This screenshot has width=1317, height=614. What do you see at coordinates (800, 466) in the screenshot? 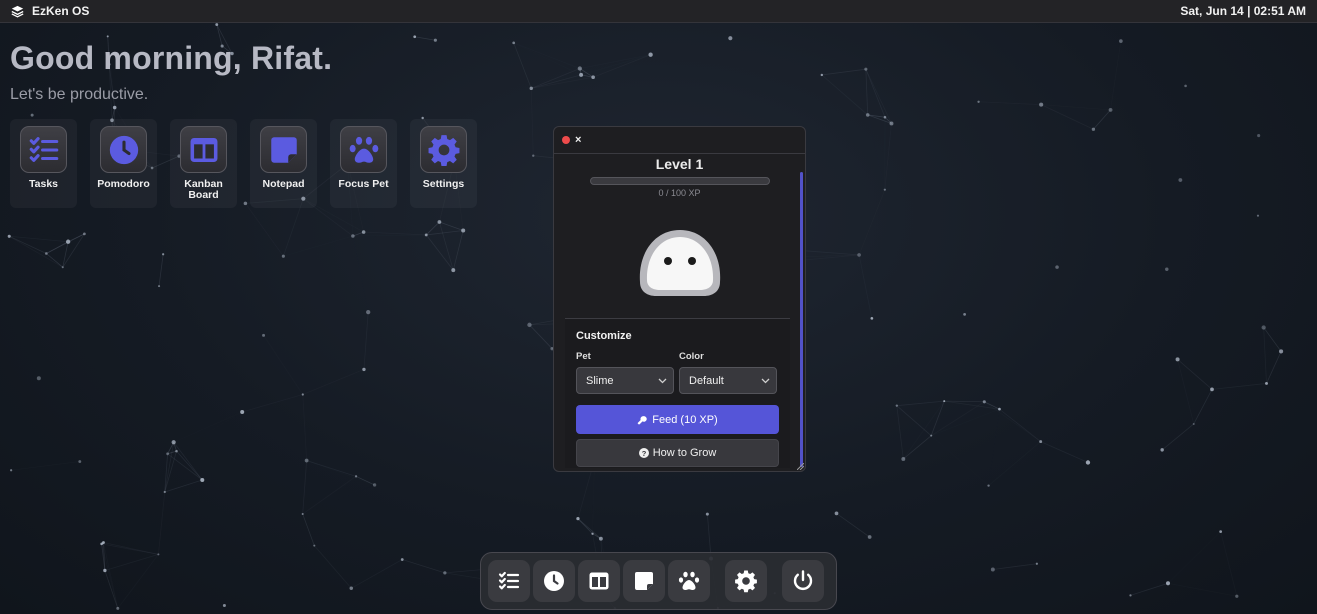
I see `resize-handle-icon` at bounding box center [800, 466].